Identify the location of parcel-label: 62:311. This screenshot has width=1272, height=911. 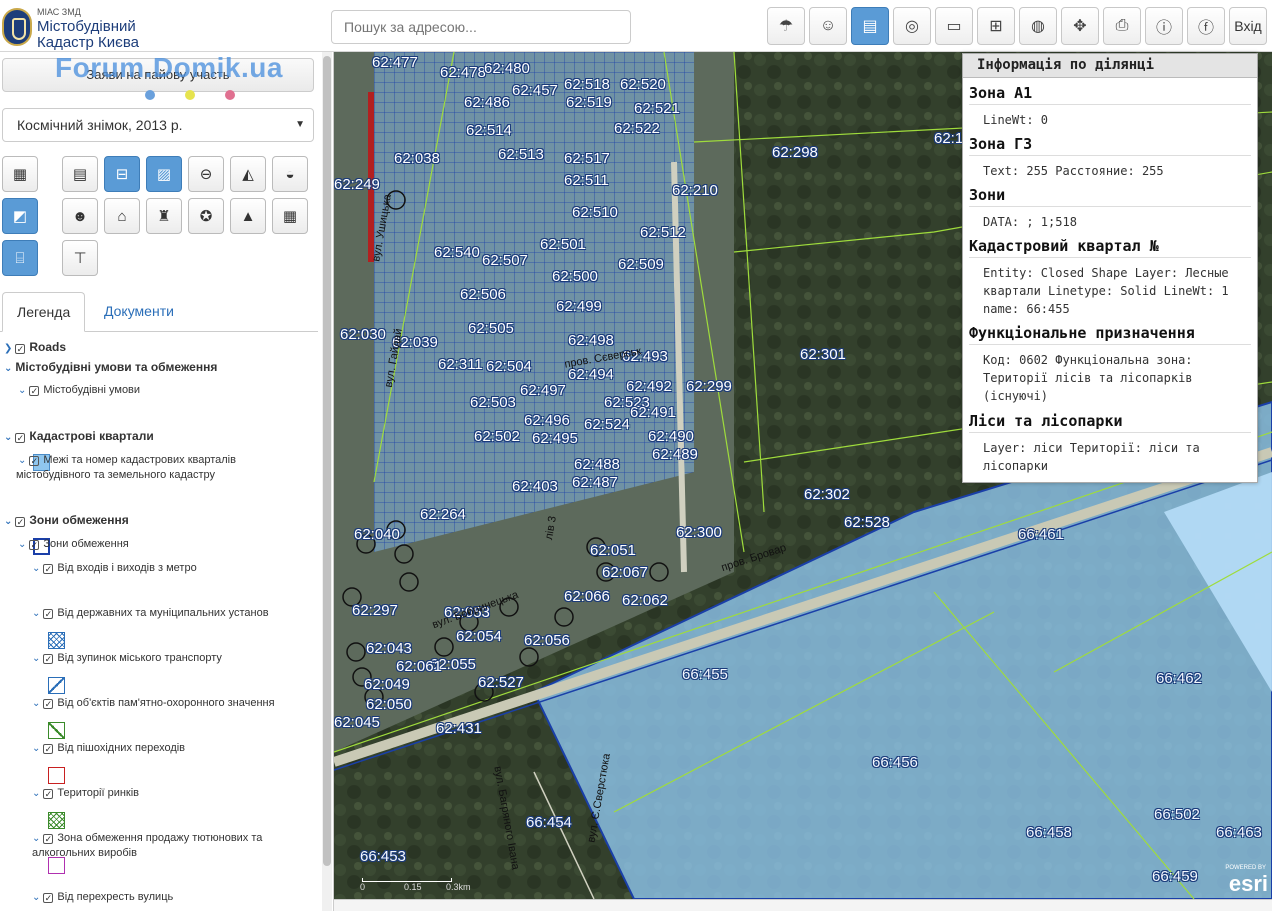
(460, 364).